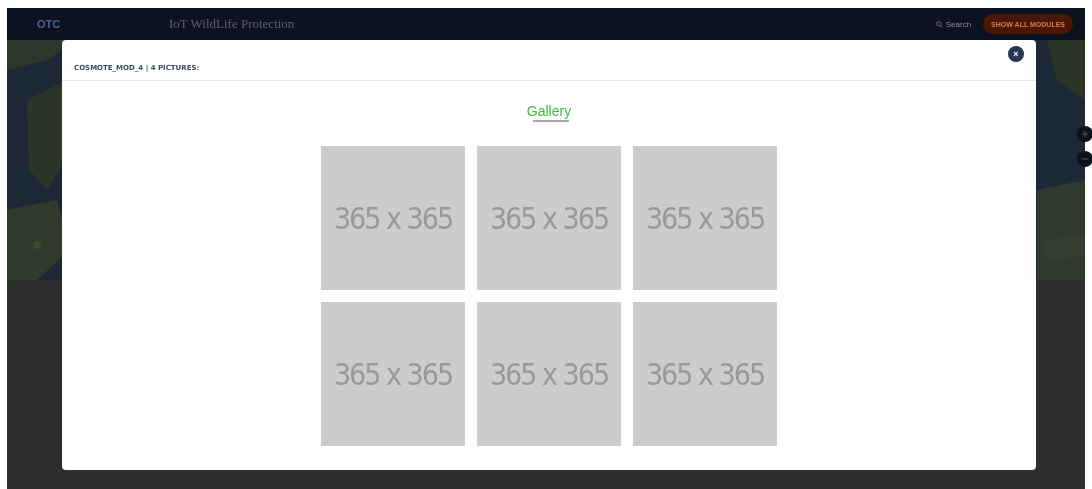 This screenshot has height=489, width=1092. What do you see at coordinates (1084, 159) in the screenshot?
I see `zoom-out-icon` at bounding box center [1084, 159].